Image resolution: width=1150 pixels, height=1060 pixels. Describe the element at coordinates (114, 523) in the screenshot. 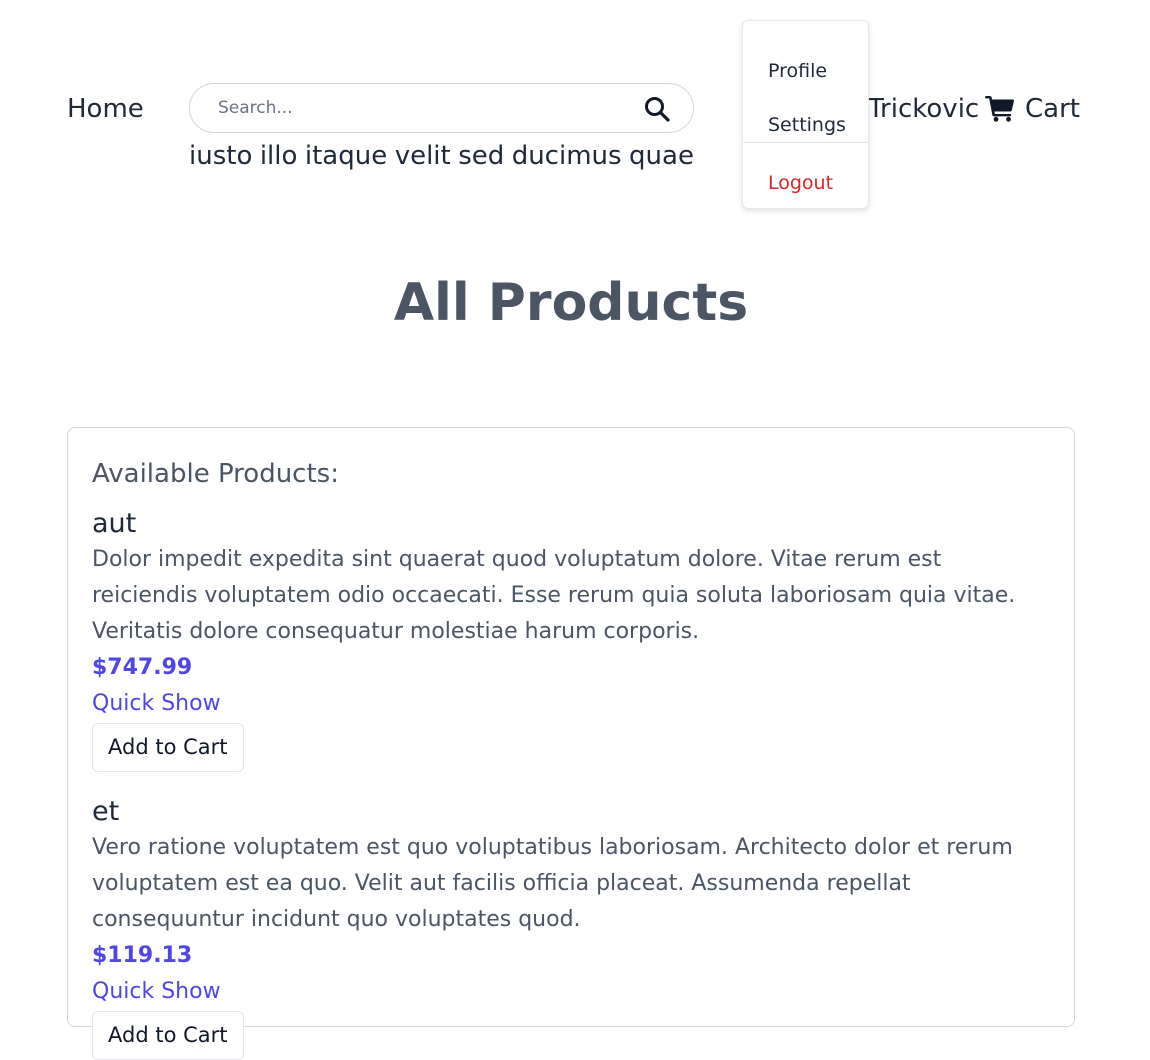

I see `product-name: aut` at that location.